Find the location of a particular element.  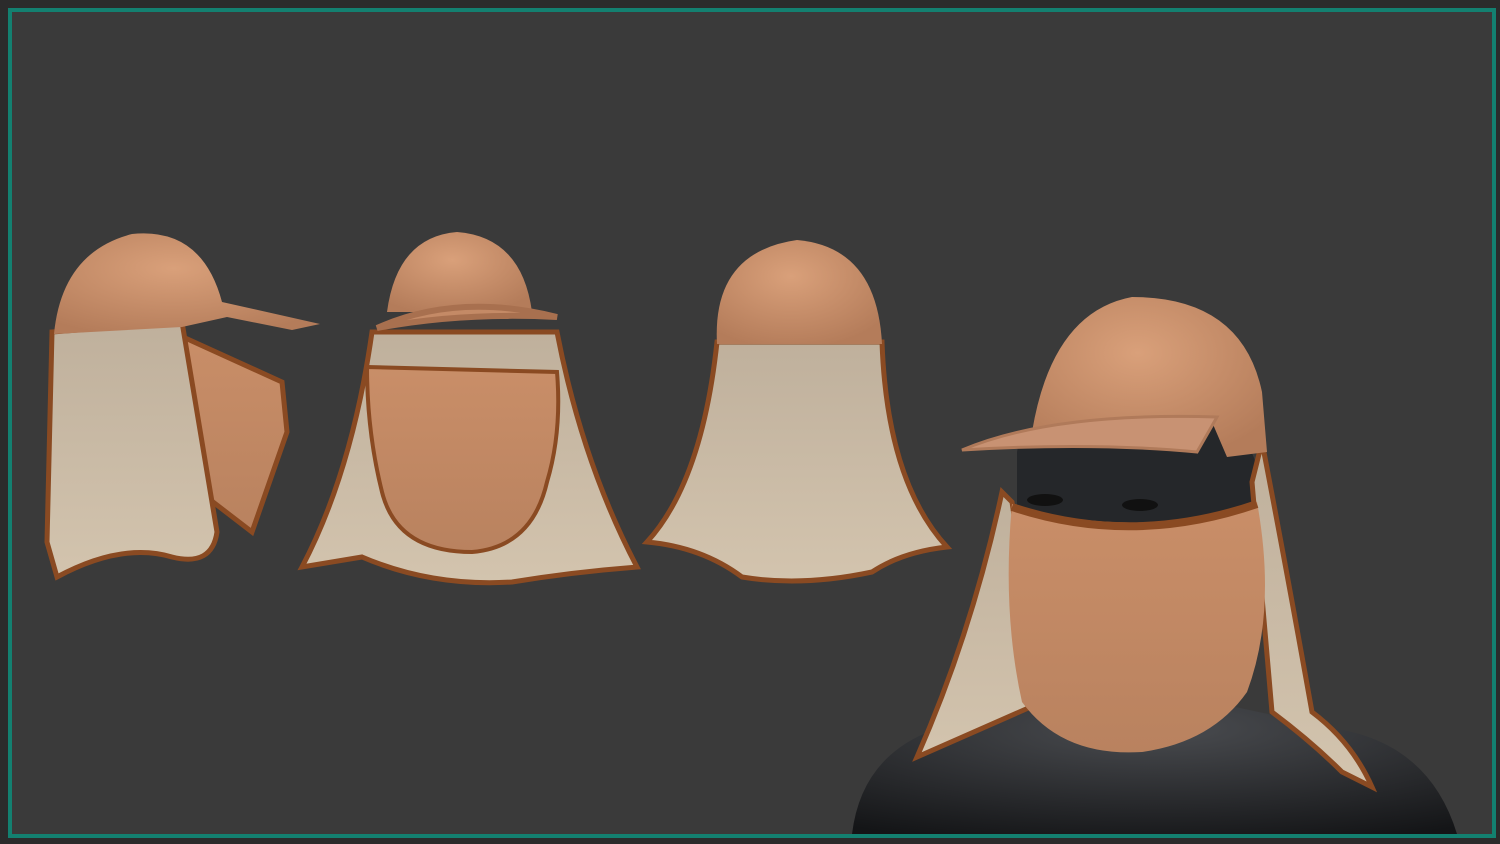

hat-side-view is located at coordinates (182, 407).